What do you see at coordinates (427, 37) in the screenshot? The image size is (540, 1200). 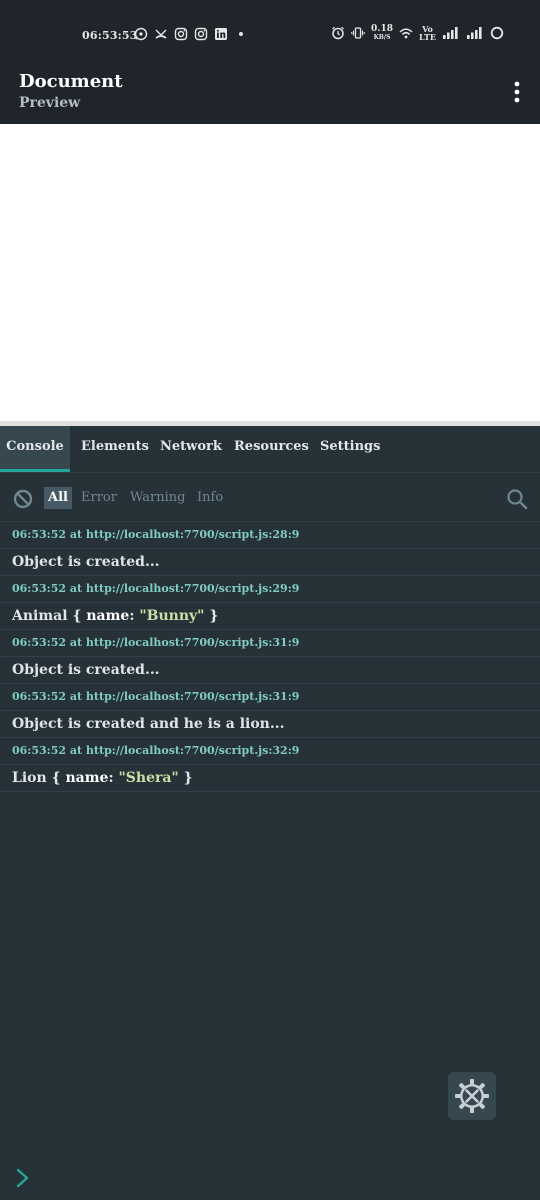 I see `volte-bottom: LTE` at bounding box center [427, 37].